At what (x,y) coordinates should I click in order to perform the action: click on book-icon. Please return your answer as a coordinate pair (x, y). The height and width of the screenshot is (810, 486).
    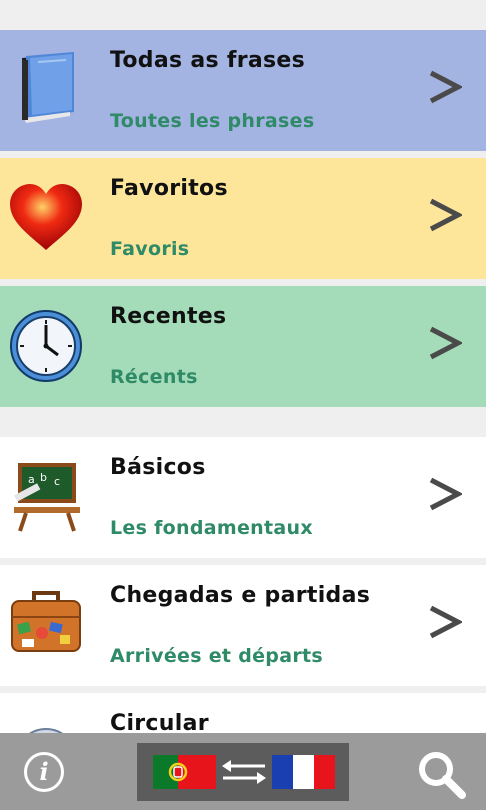
    Looking at the image, I should click on (48, 87).